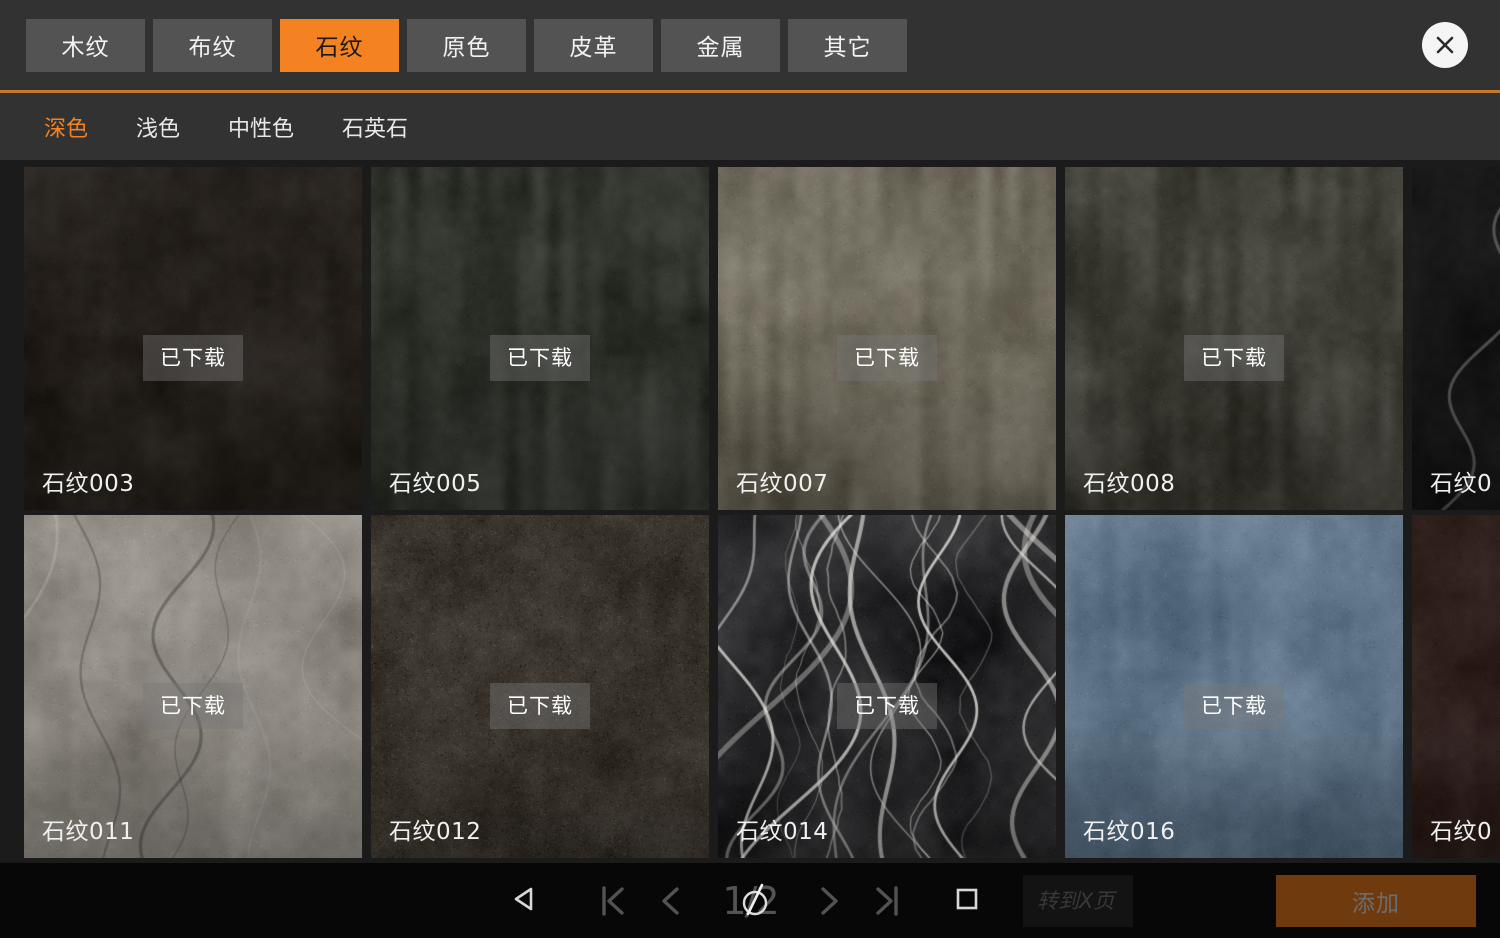 Image resolution: width=1500 pixels, height=938 pixels. What do you see at coordinates (435, 832) in the screenshot?
I see `texture-name: 石纹012` at bounding box center [435, 832].